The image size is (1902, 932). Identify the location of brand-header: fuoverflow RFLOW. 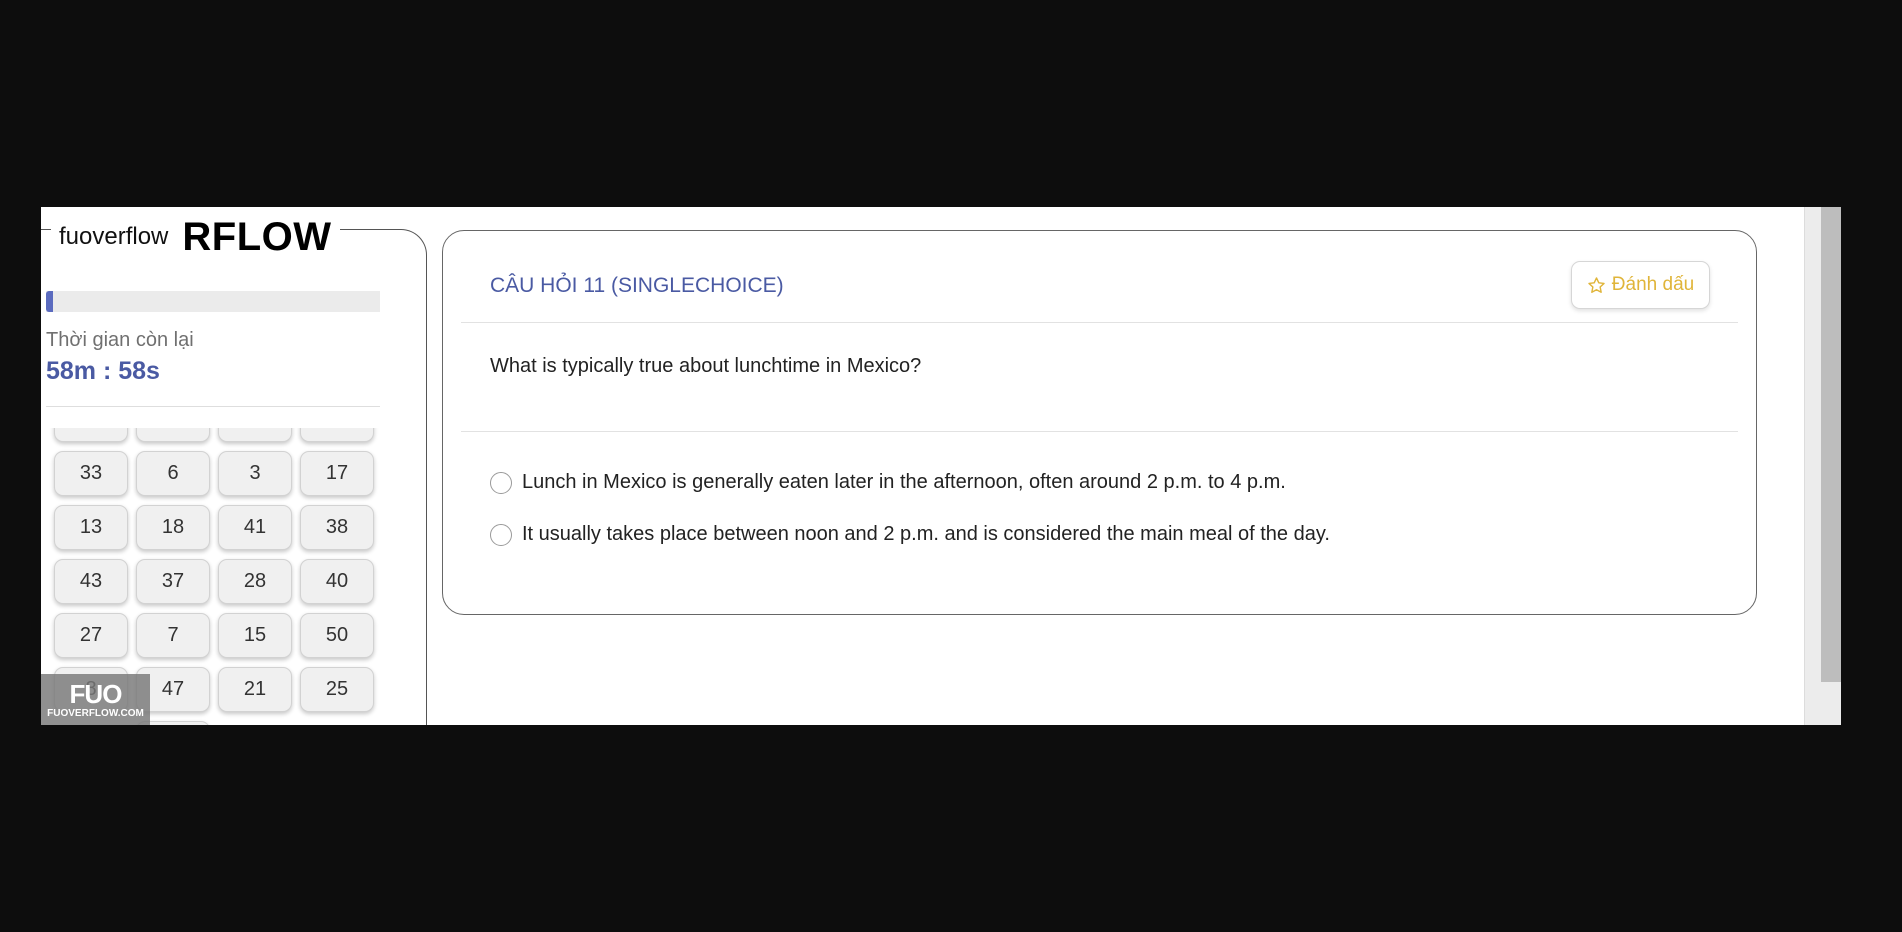
(195, 237).